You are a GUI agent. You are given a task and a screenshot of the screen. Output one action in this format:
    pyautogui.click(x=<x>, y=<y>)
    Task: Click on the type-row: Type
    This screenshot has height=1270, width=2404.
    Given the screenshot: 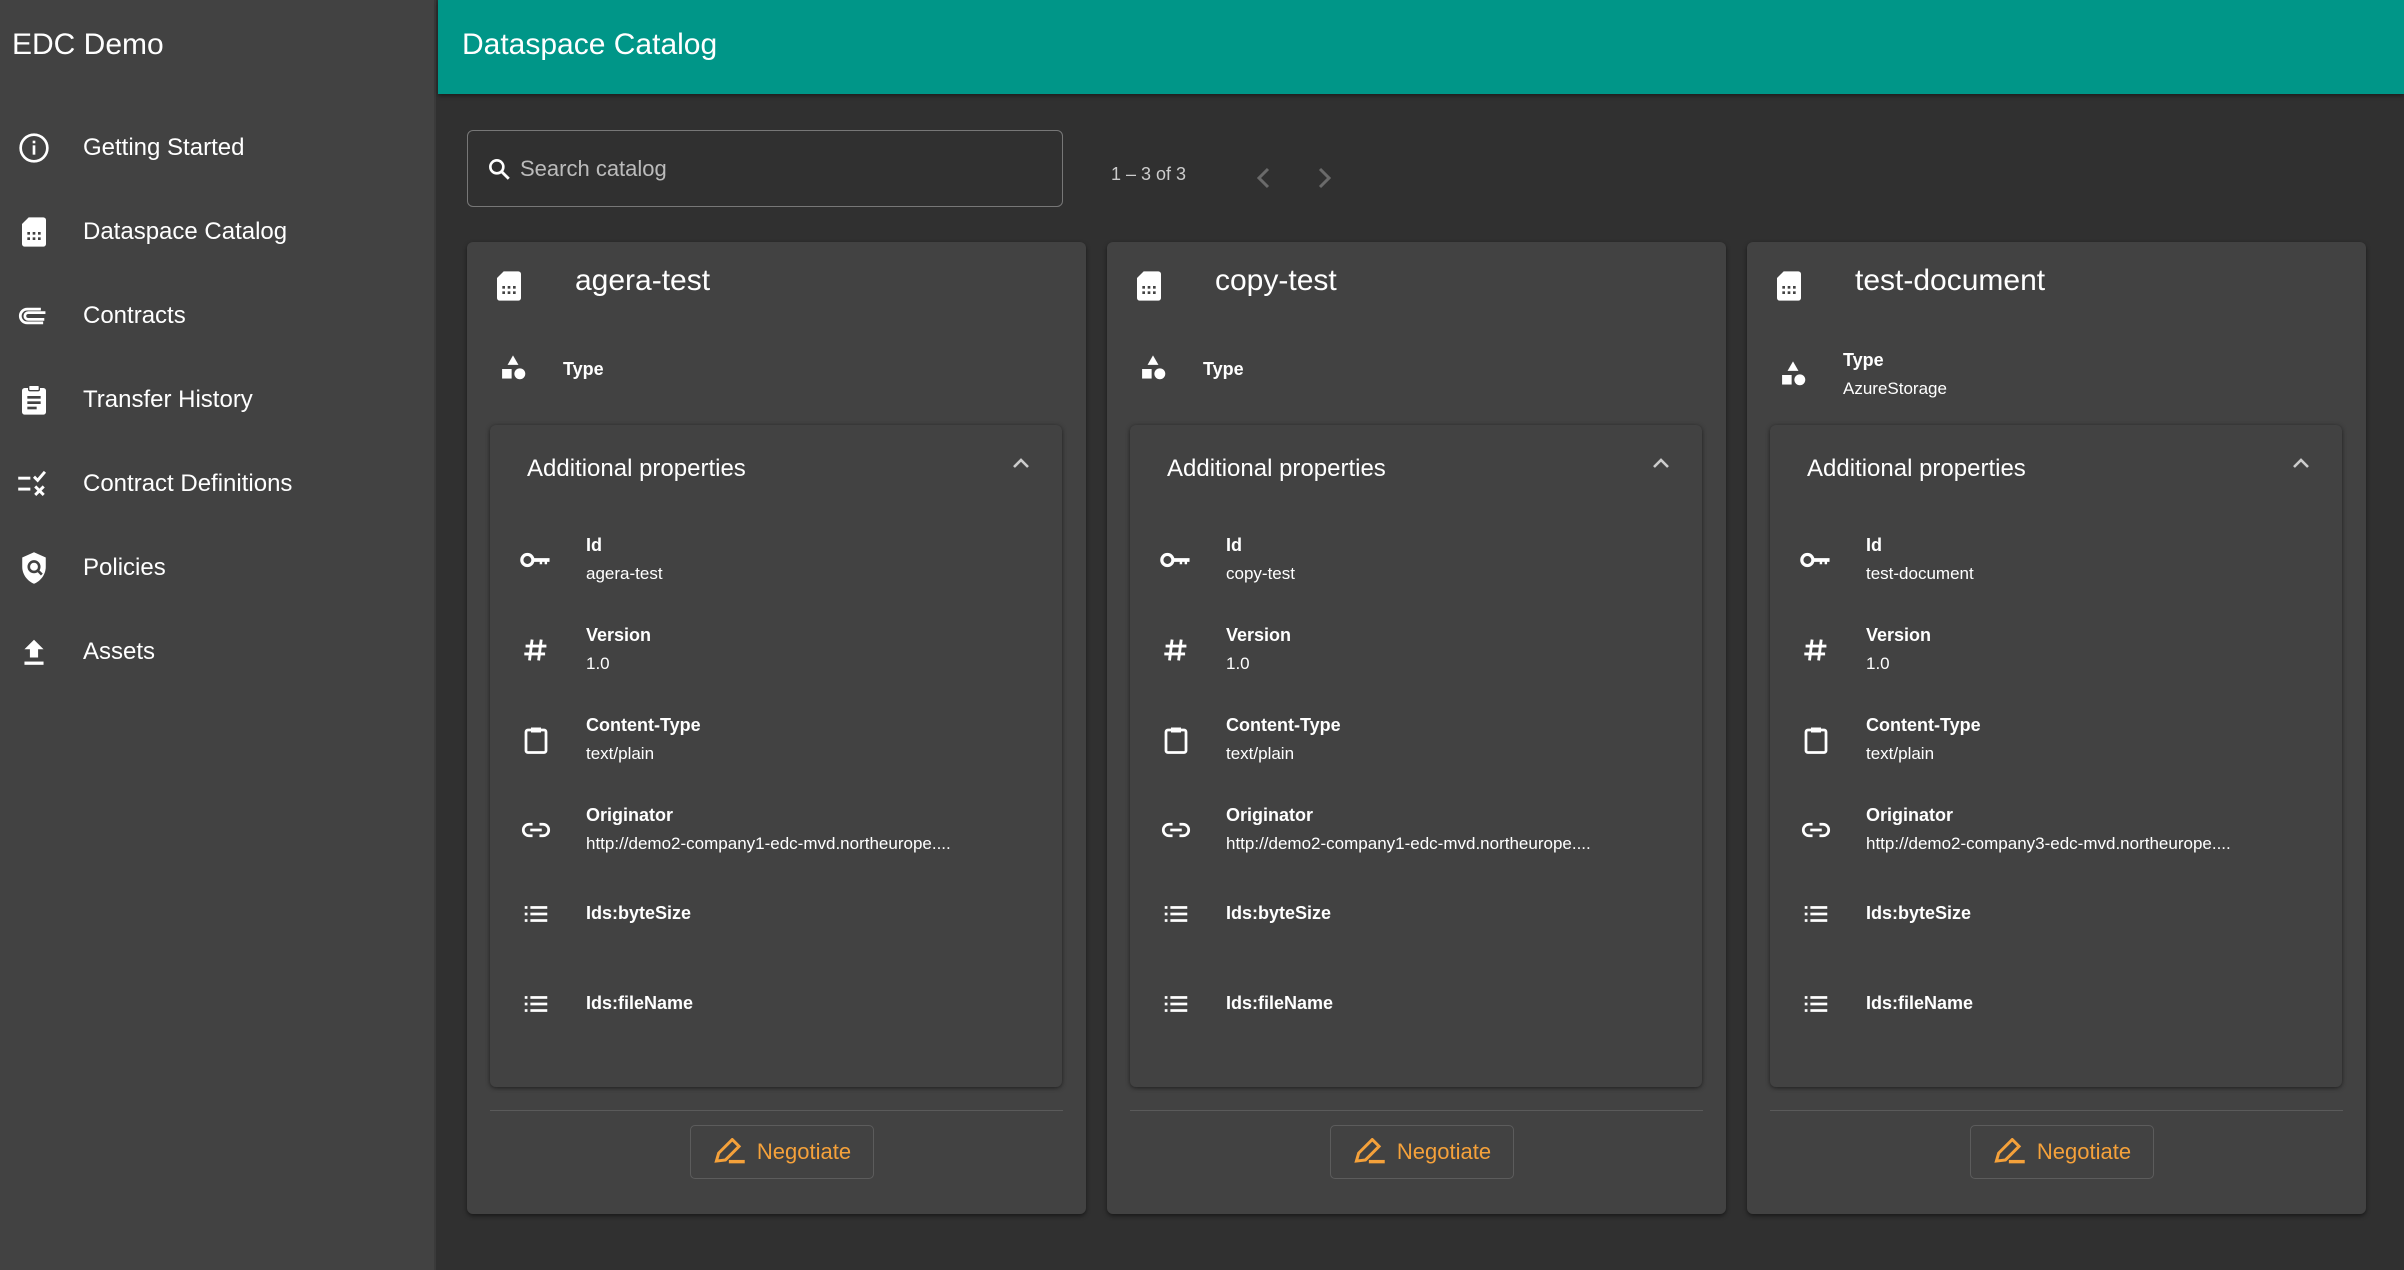 What is the action you would take?
    pyautogui.click(x=1189, y=369)
    